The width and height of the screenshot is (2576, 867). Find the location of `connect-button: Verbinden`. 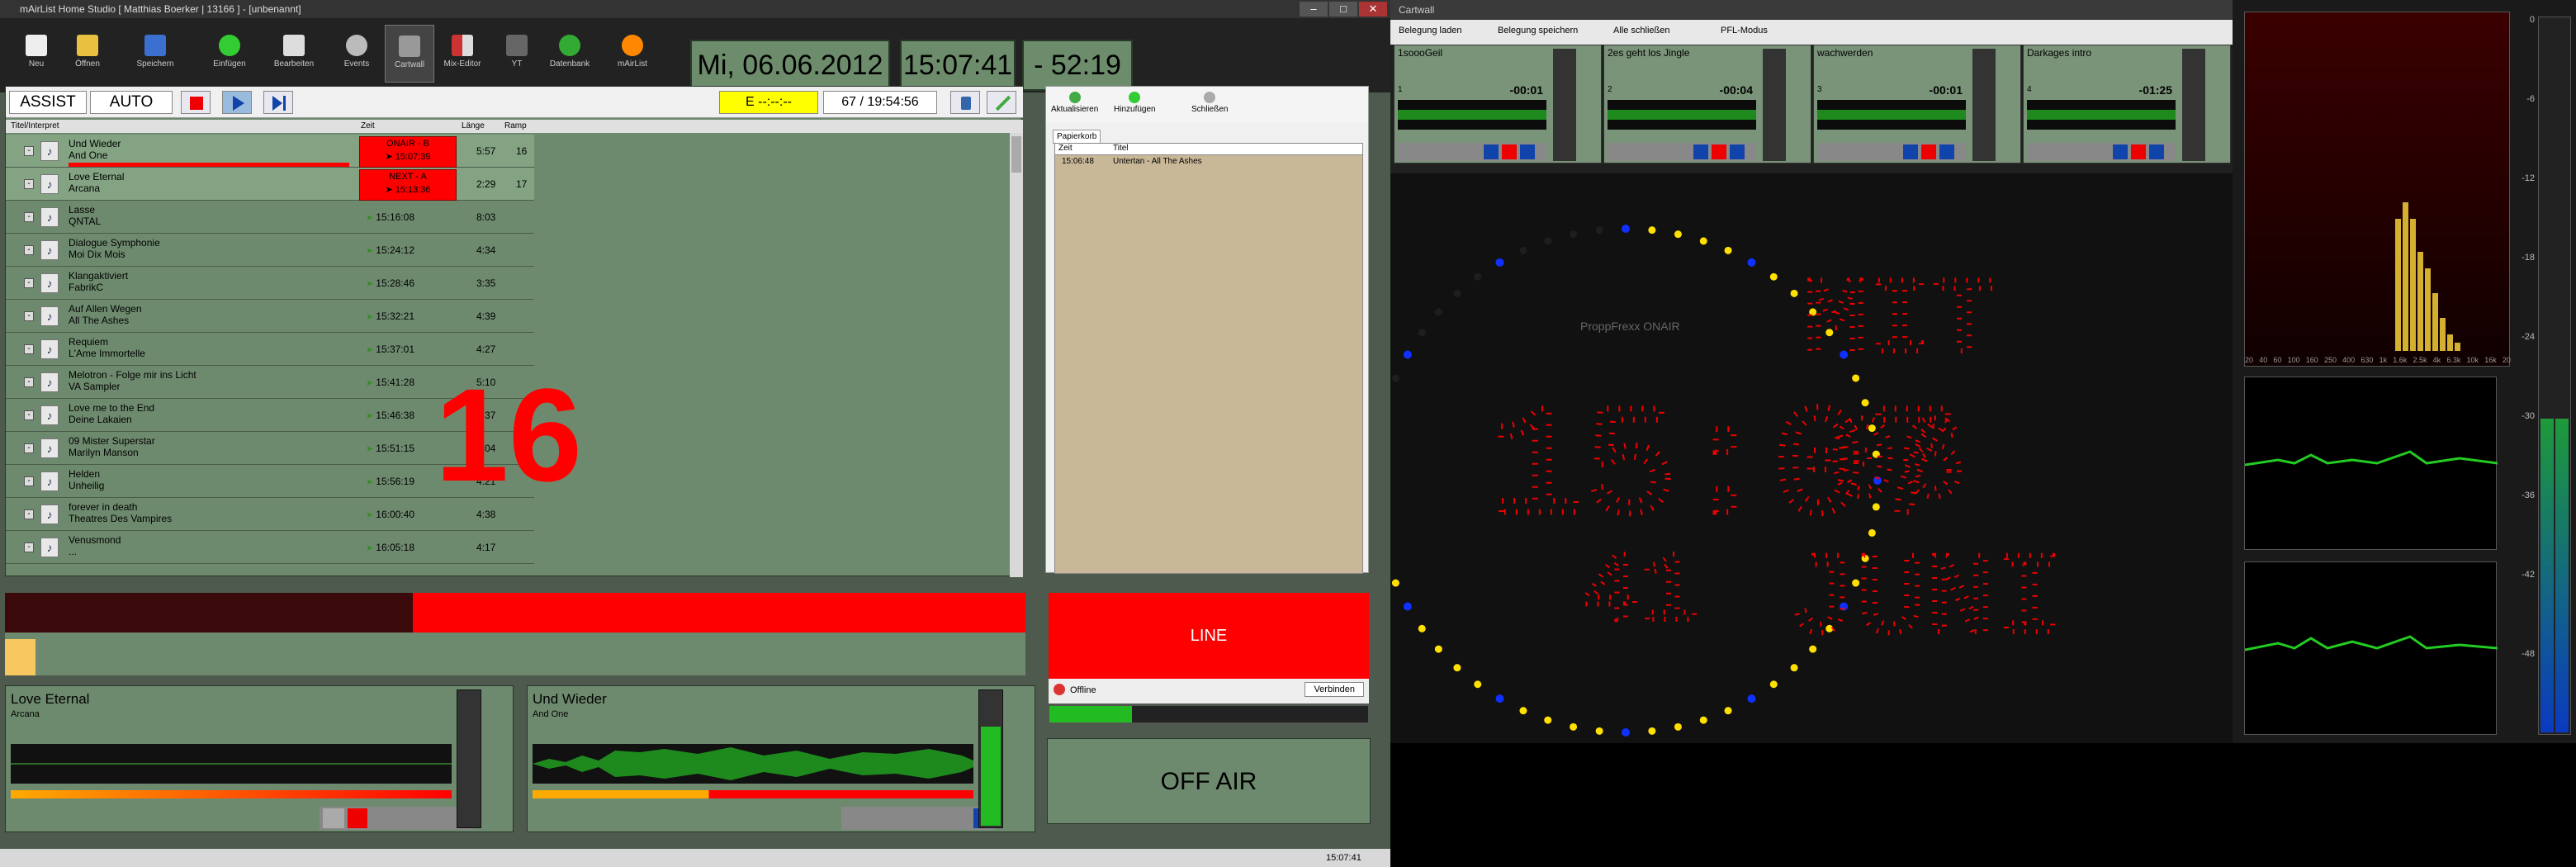

connect-button: Verbinden is located at coordinates (1334, 689).